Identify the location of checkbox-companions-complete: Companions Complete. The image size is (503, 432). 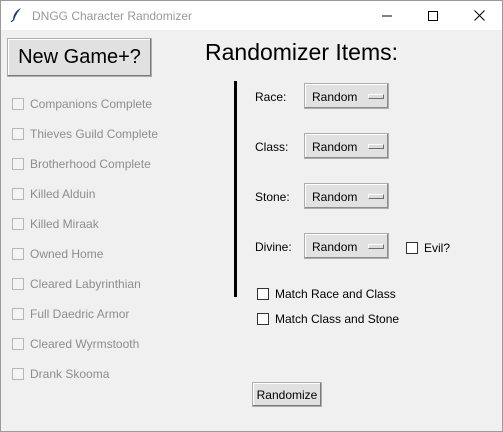
(82, 104).